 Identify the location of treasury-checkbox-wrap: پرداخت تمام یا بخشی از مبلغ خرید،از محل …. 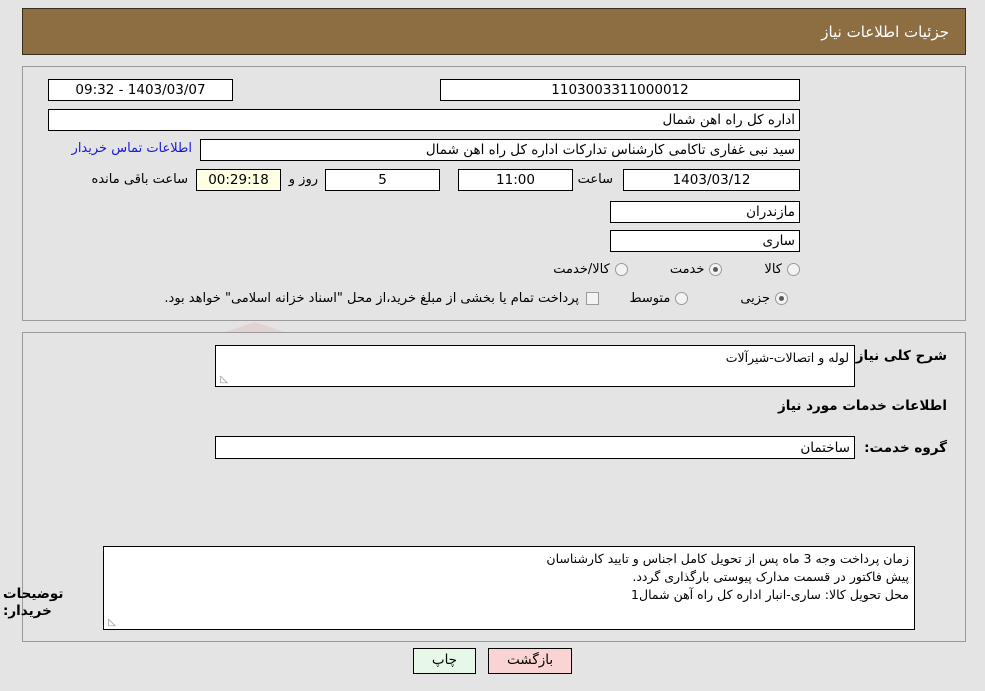
(381, 298).